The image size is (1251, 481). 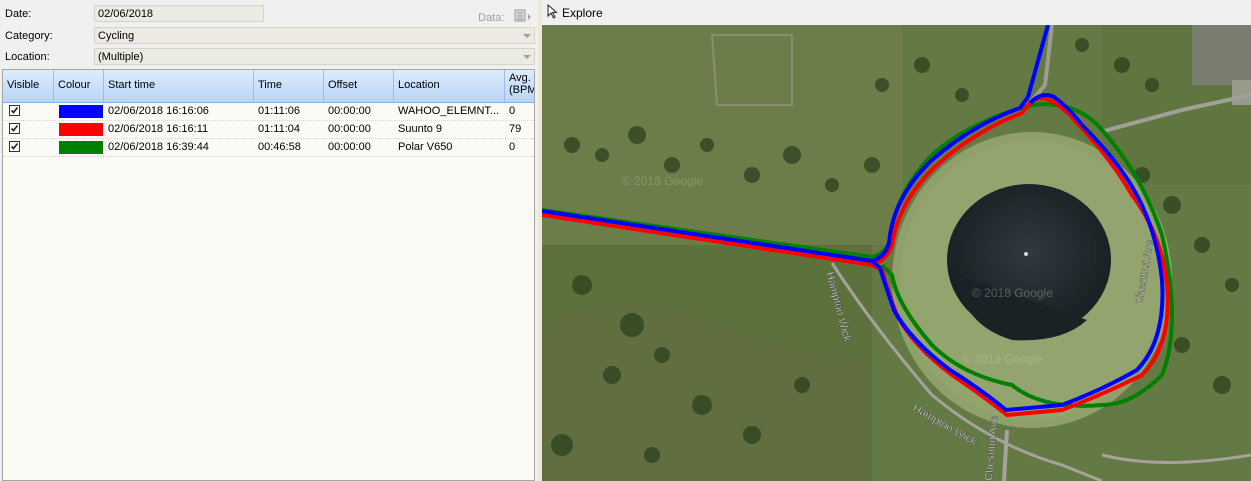 I want to click on location-cell: Suunto 9, so click(x=420, y=129).